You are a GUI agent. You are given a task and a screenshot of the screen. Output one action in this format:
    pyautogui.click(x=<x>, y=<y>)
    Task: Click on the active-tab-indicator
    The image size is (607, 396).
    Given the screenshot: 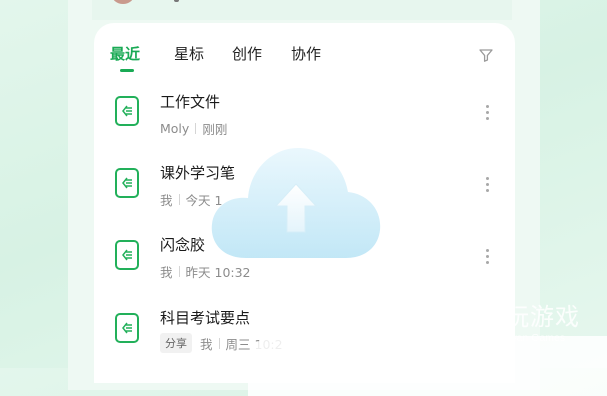 What is the action you would take?
    pyautogui.click(x=127, y=70)
    